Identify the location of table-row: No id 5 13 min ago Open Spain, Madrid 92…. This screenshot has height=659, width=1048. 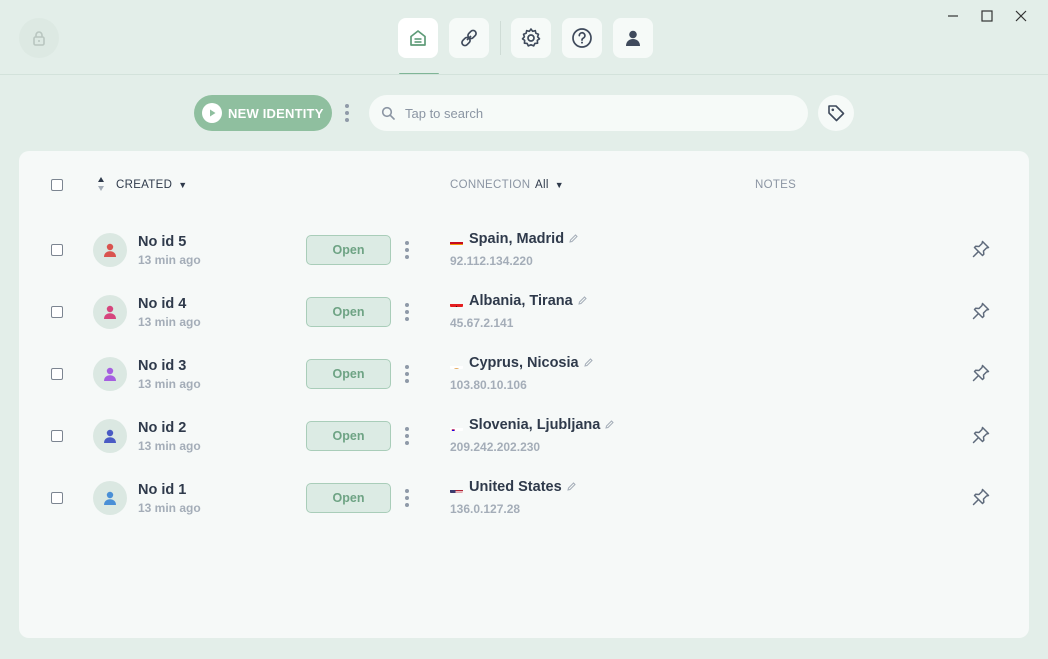
(524, 253).